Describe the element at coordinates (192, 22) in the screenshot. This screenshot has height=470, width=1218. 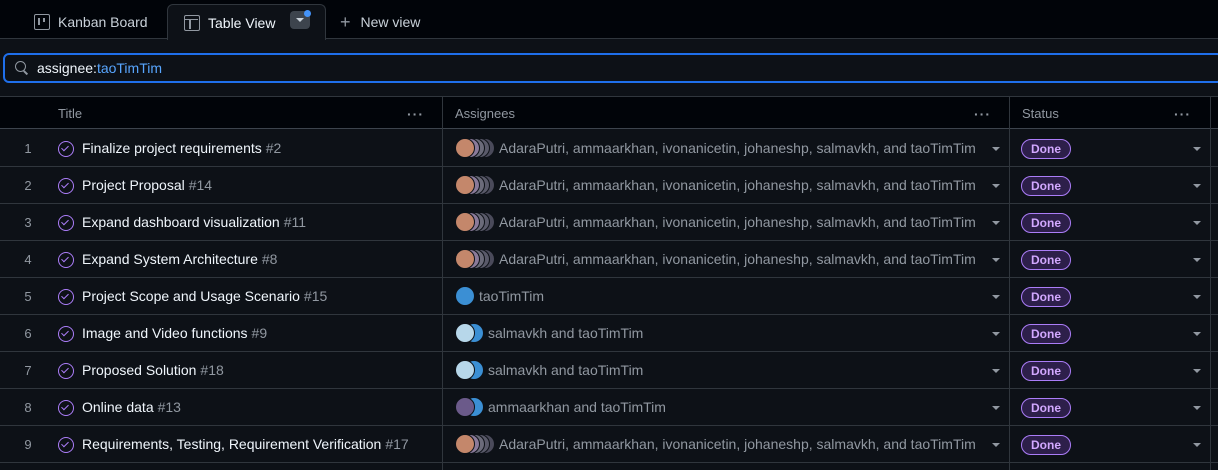
I see `table-icon` at that location.